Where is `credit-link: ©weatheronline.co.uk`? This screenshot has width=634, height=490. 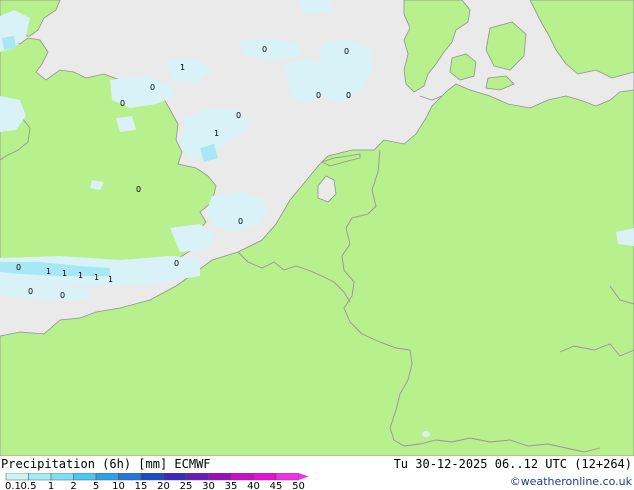
credit-link: ©weatheronline.co.uk is located at coordinates (571, 481).